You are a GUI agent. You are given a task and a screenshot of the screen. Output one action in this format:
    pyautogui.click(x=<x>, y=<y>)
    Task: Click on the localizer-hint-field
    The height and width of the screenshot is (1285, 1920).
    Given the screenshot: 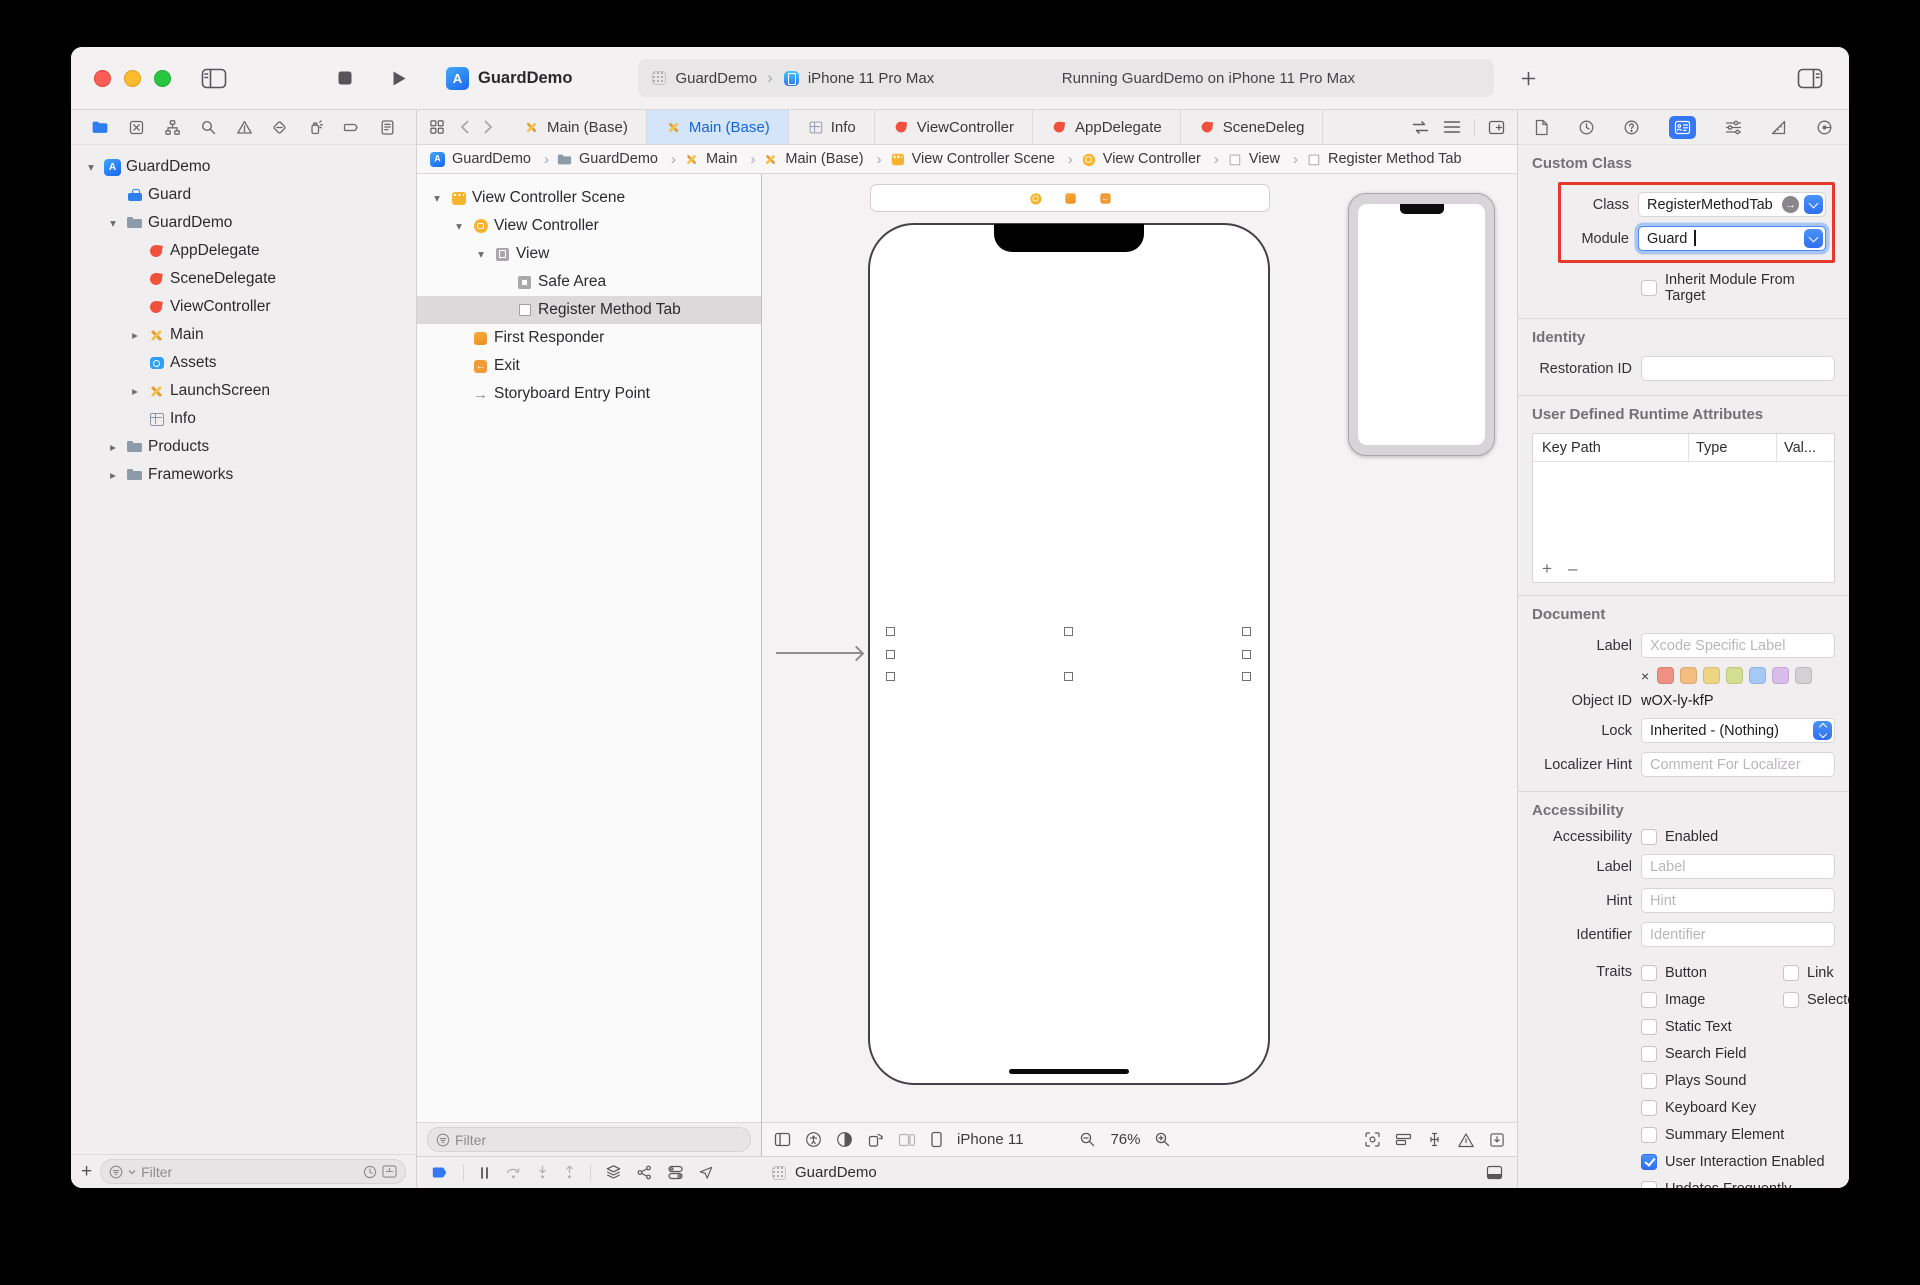 What is the action you would take?
    pyautogui.click(x=1738, y=764)
    